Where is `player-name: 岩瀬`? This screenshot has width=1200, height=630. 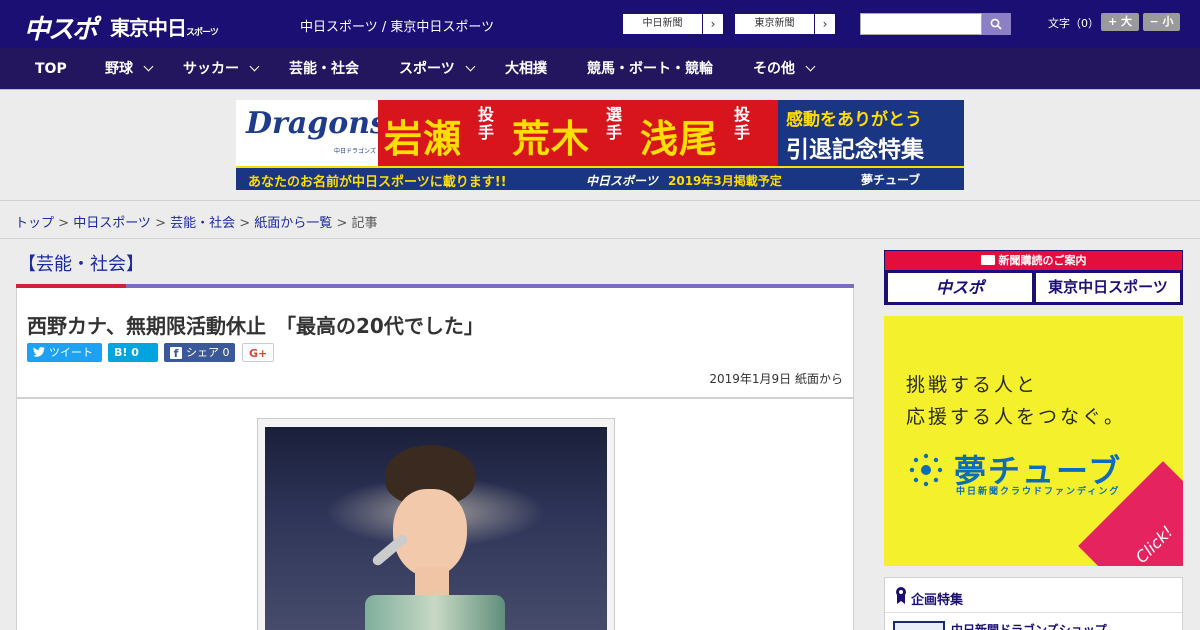 player-name: 岩瀬 is located at coordinates (423, 139).